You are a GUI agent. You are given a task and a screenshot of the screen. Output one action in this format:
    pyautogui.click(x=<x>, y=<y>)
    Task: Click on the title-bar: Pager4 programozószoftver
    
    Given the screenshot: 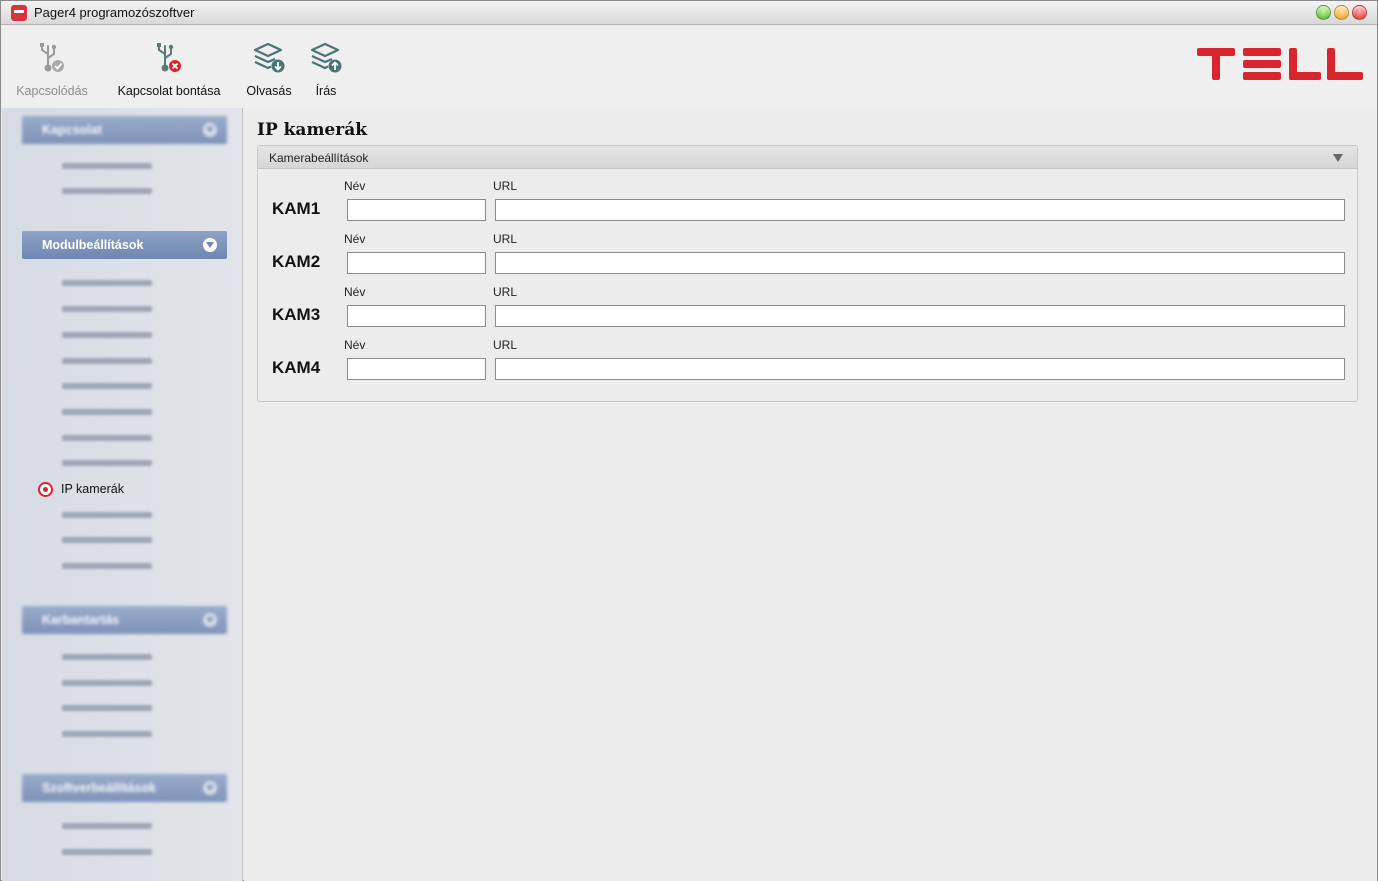 What is the action you would take?
    pyautogui.click(x=689, y=13)
    